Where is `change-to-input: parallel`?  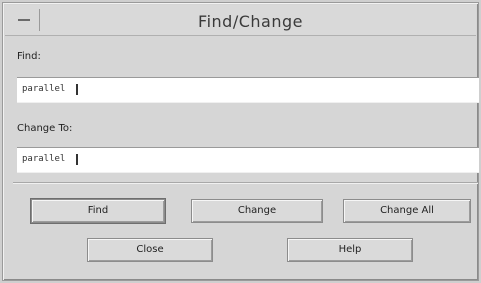
change-to-input: parallel is located at coordinates (248, 160).